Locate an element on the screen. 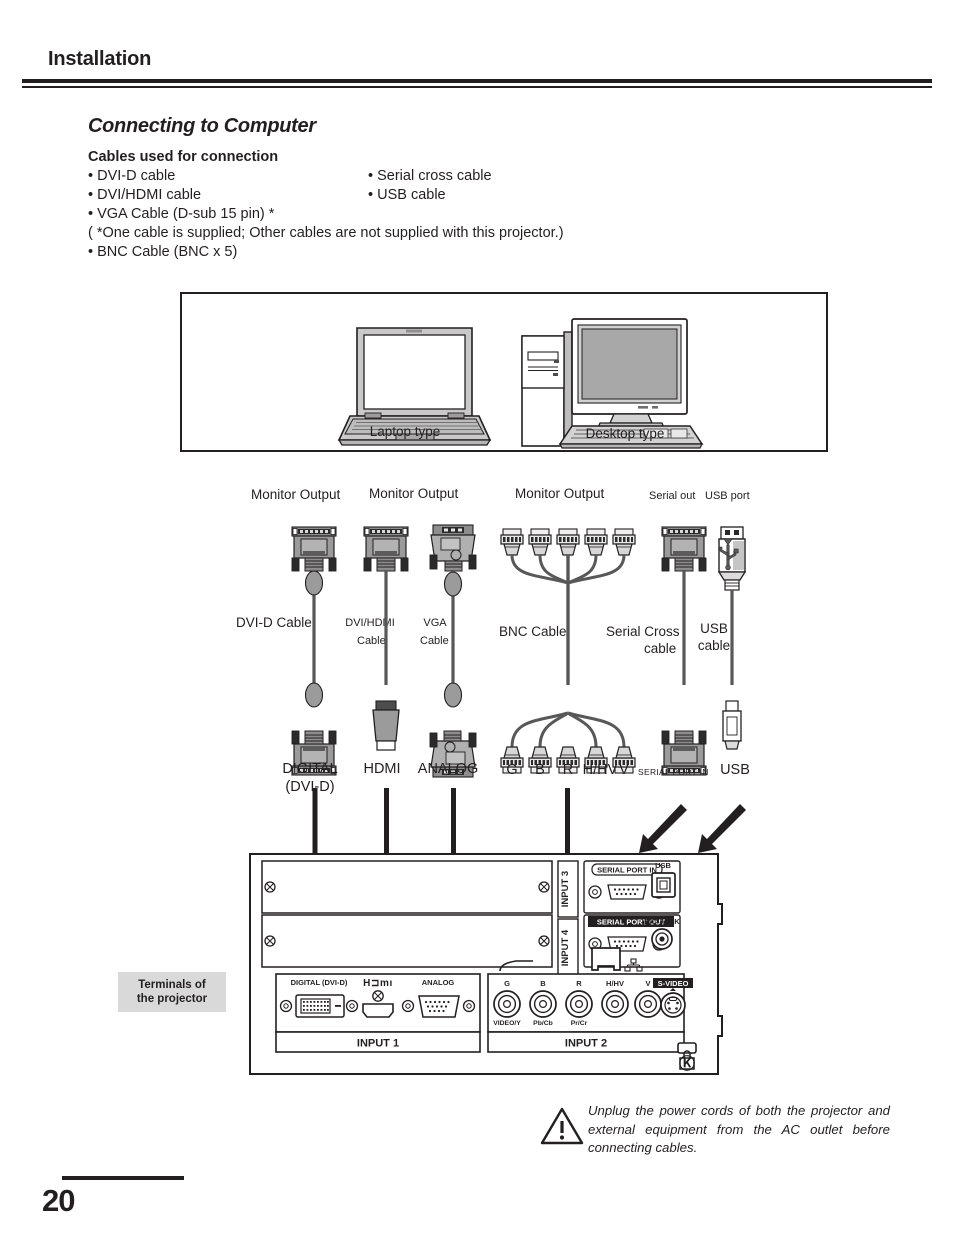 The width and height of the screenshot is (954, 1235). input1-digital-label: DIGITAL (DVI-D) is located at coordinates (319, 982).